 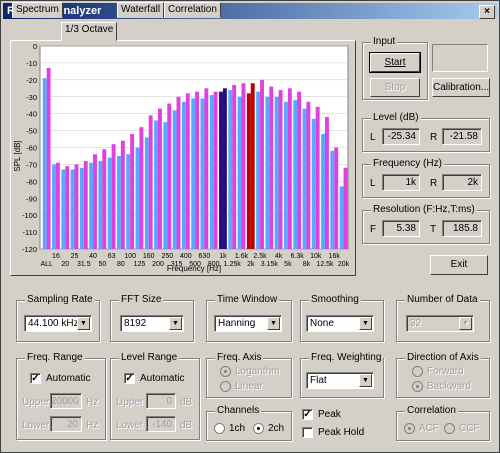 I want to click on level-group-label: Level (dB), so click(x=396, y=117).